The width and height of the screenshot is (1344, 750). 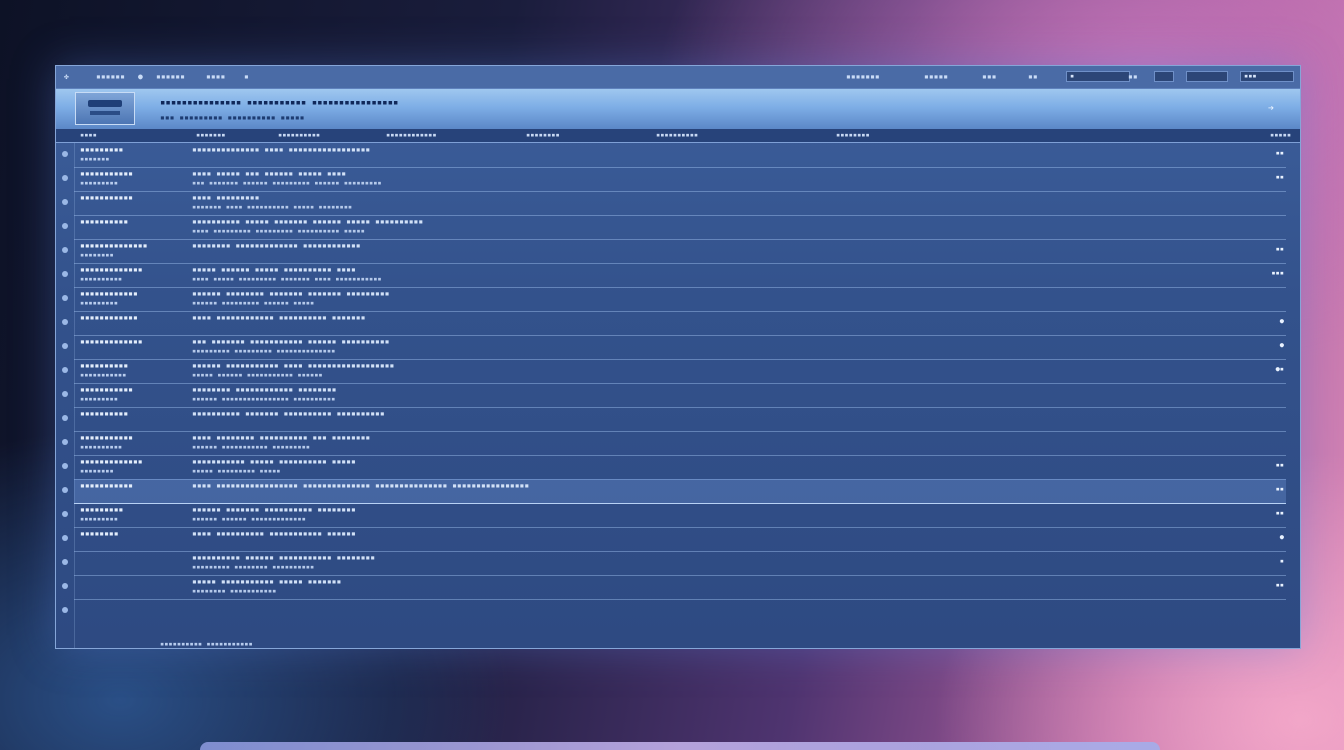 What do you see at coordinates (264, 399) in the screenshot?
I see `row-subtext: ▪▪▪▪▪▪ ▪▪▪▪▪▪▪▪▪▪▪▪▪▪▪▪ ▪▪▪▪▪▪▪▪▪▪` at bounding box center [264, 399].